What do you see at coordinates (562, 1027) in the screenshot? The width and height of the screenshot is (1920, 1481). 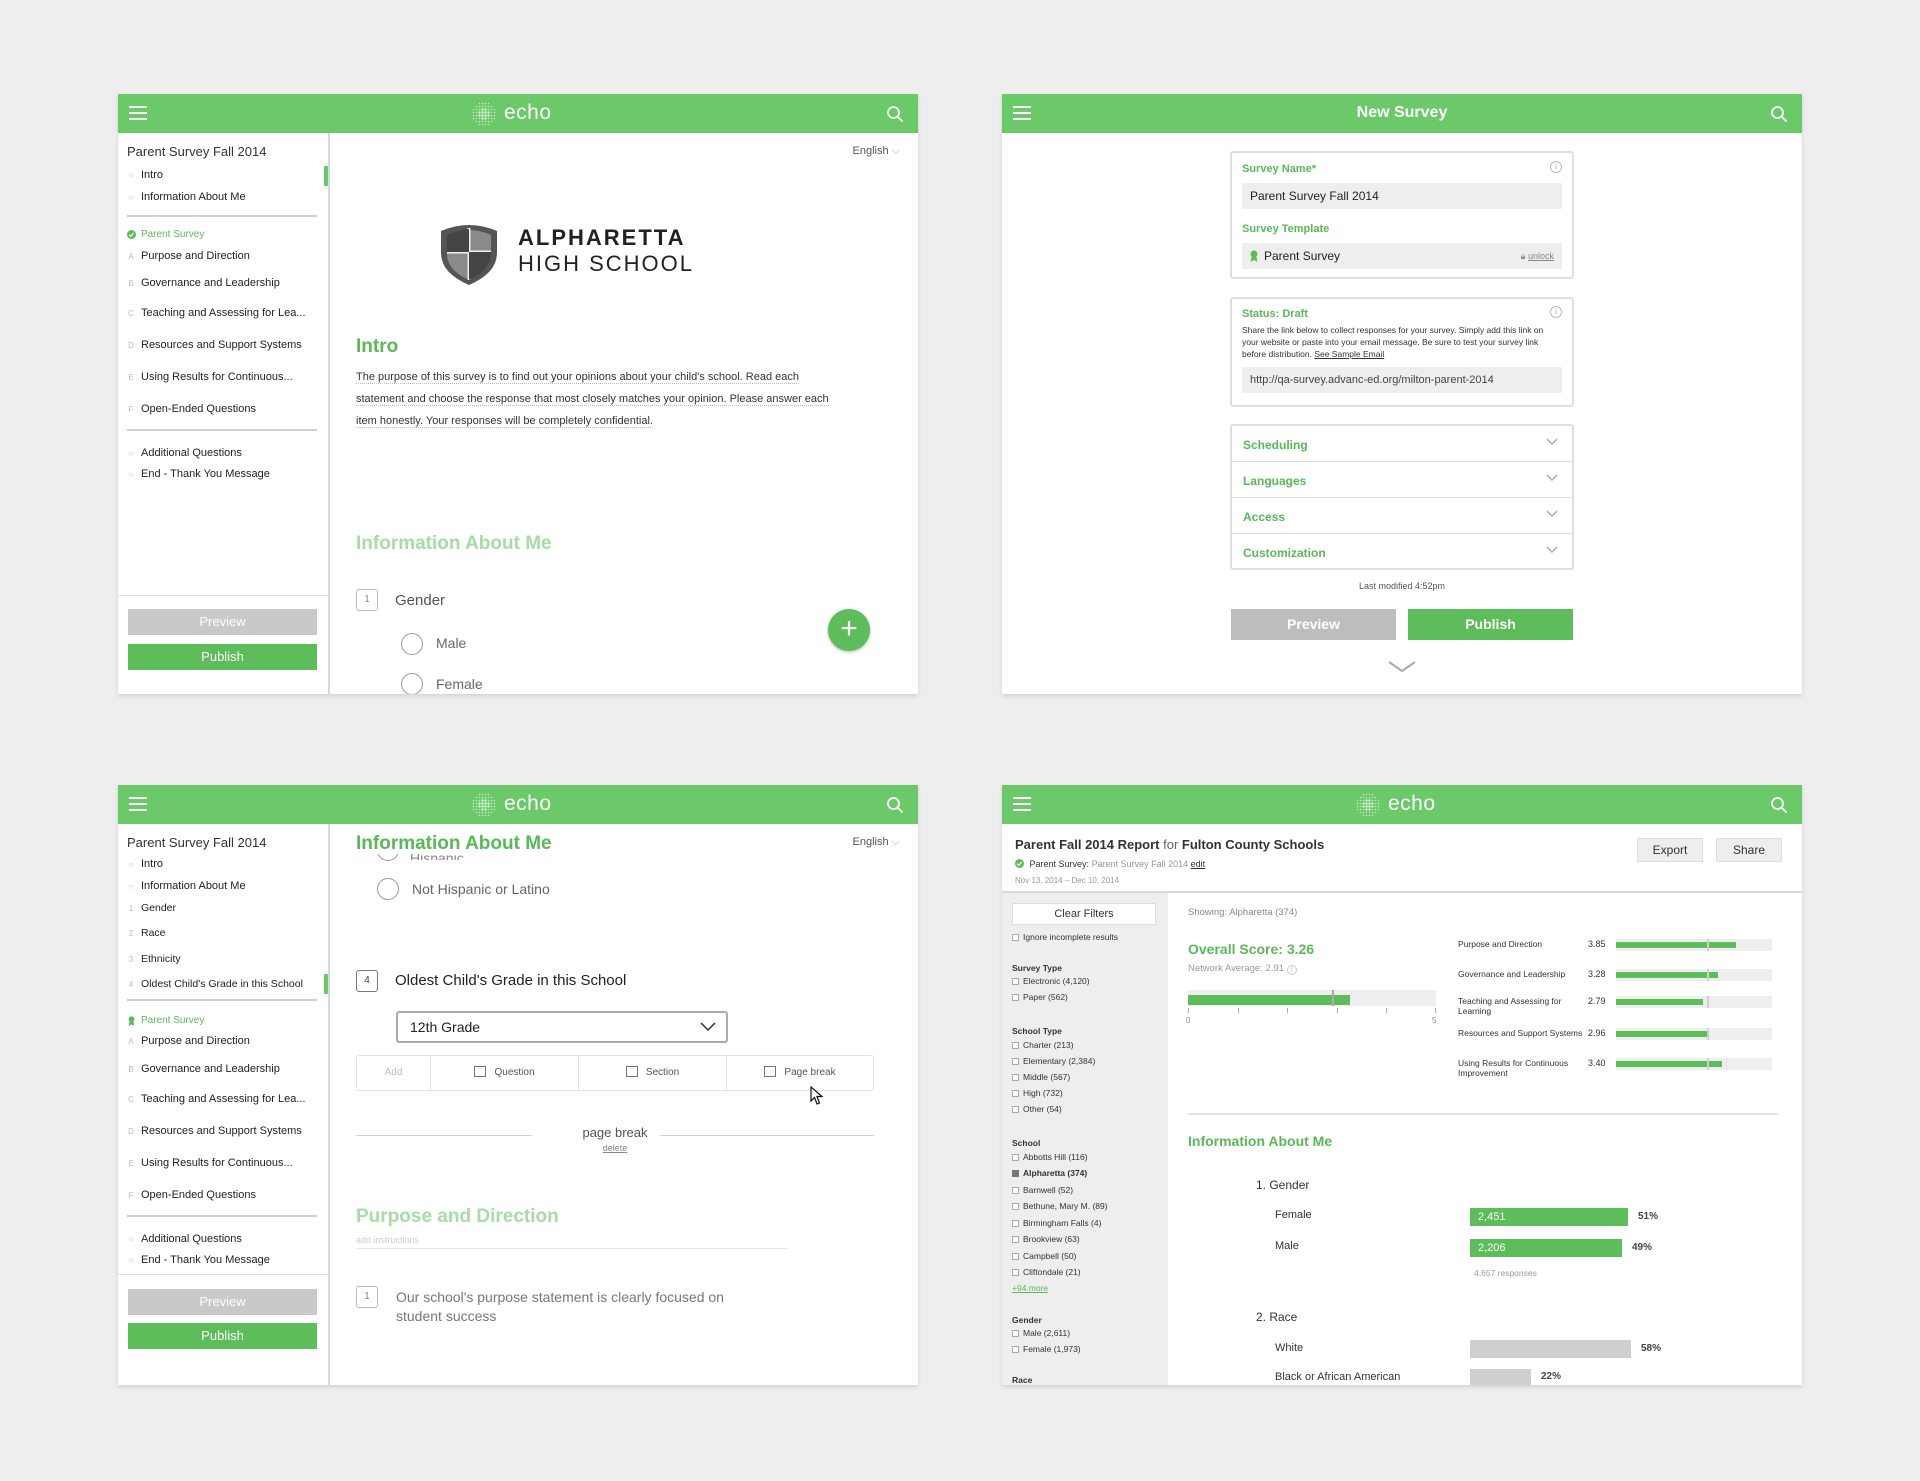 I see `grade-select: 12th Grade` at bounding box center [562, 1027].